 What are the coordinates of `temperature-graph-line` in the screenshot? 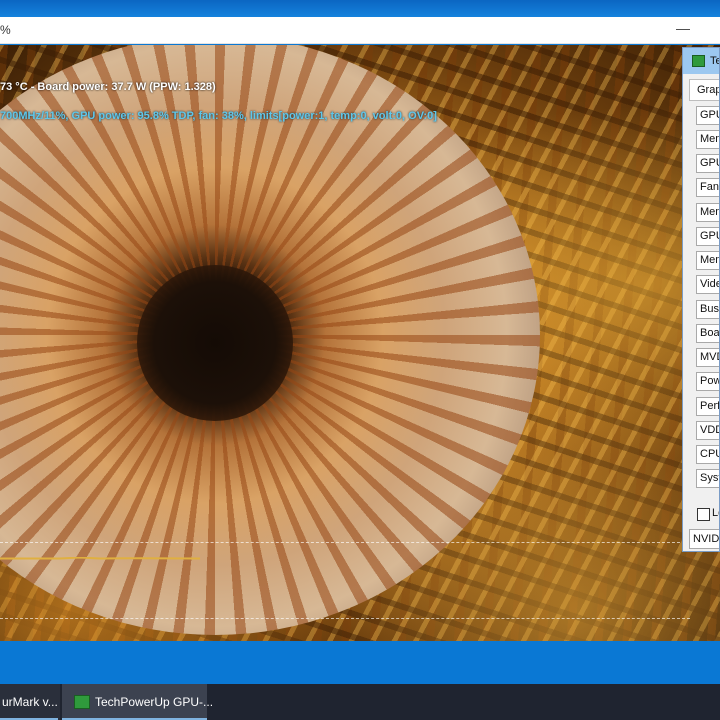 It's located at (100, 558).